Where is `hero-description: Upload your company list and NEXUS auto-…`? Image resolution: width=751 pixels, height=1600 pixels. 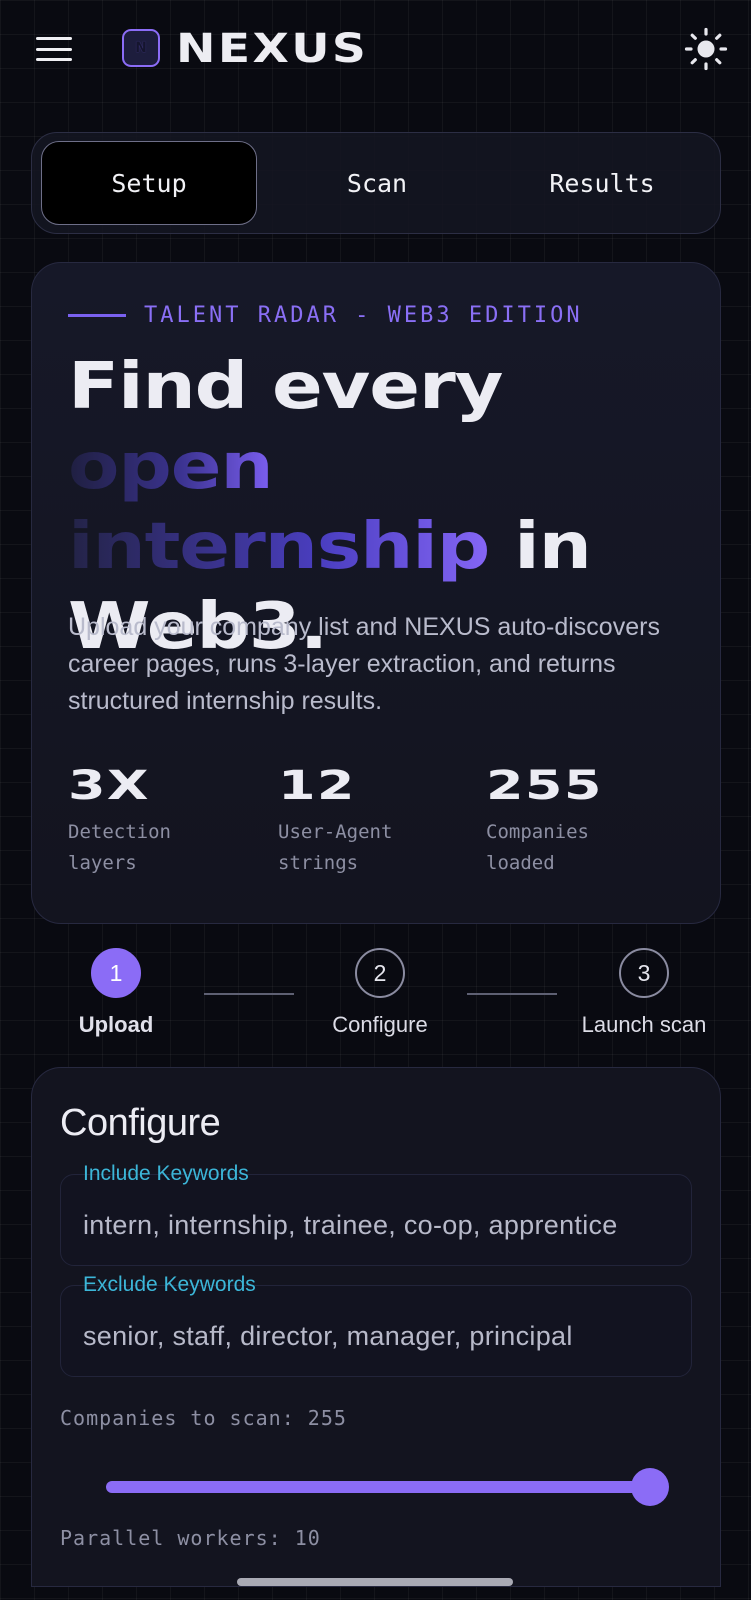 hero-description: Upload your company list and NEXUS auto-… is located at coordinates (364, 664).